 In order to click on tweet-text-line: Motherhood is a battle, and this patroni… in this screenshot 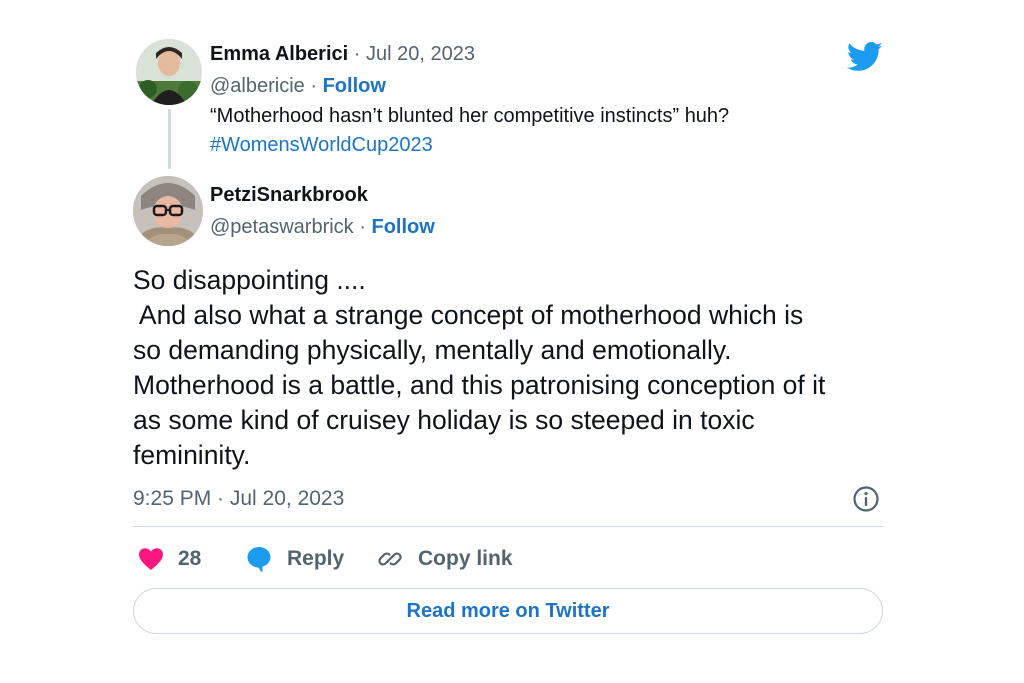, I will do `click(479, 385)`.